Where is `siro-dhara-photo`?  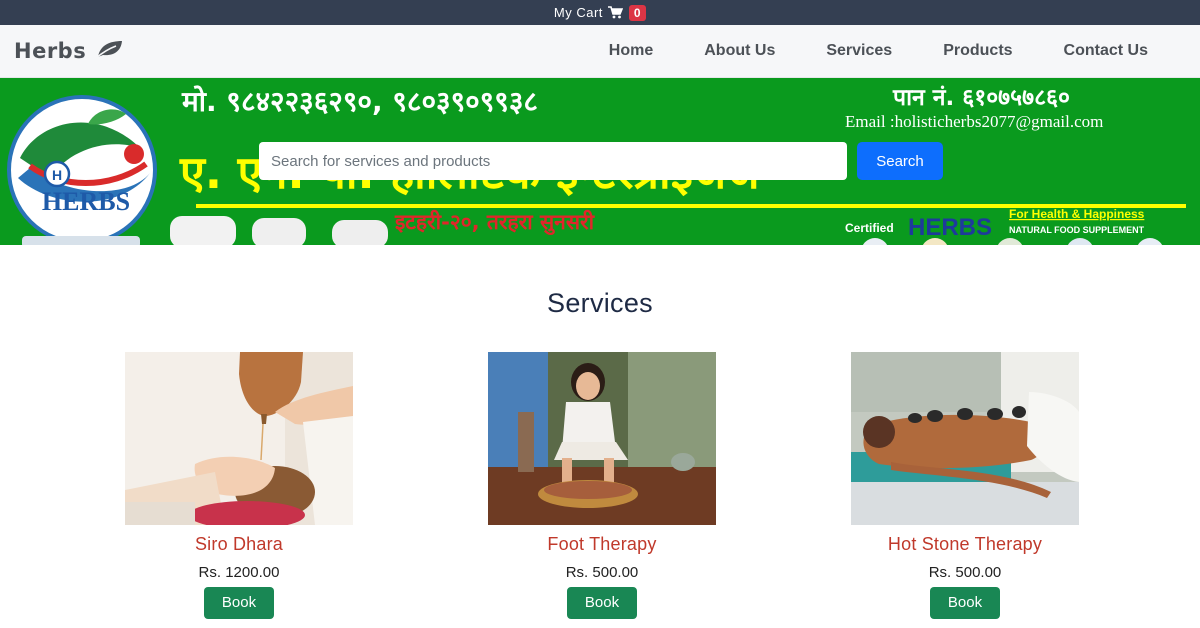
siro-dhara-photo is located at coordinates (239, 438).